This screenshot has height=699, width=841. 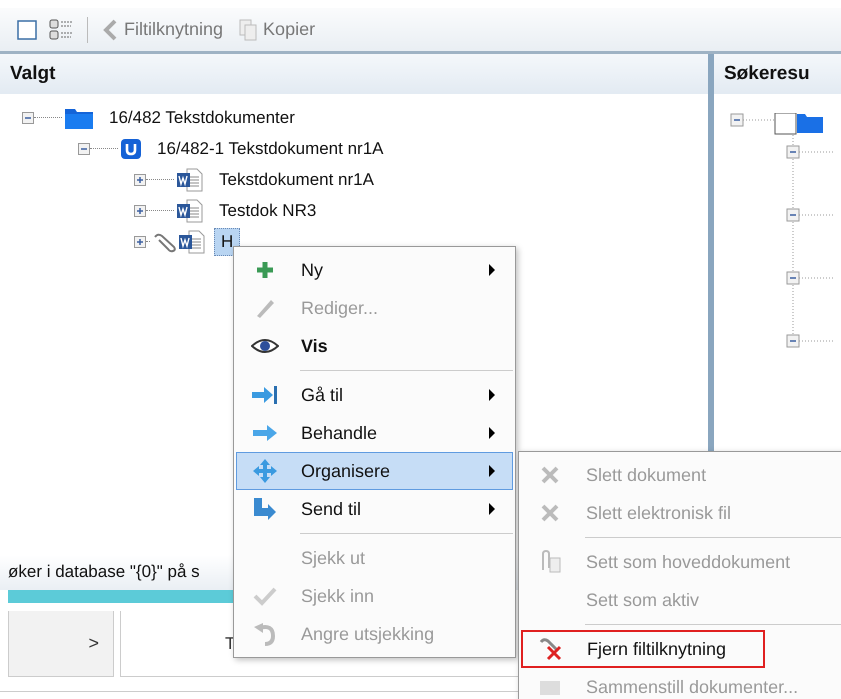 I want to click on nav-arrow: >, so click(x=93, y=643).